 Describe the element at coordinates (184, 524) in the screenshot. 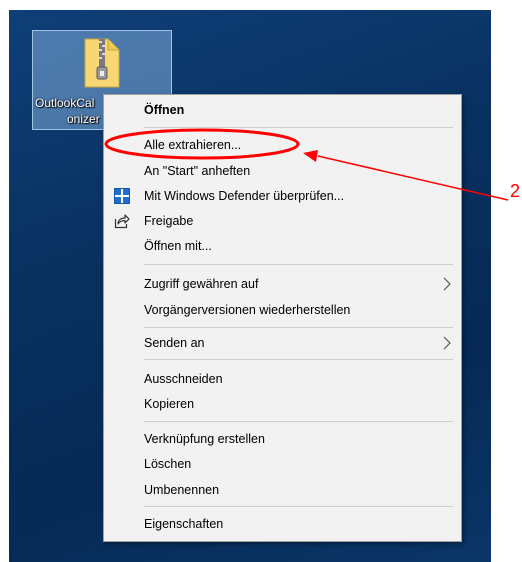

I see `menu-item-label: Eigenschaften` at that location.